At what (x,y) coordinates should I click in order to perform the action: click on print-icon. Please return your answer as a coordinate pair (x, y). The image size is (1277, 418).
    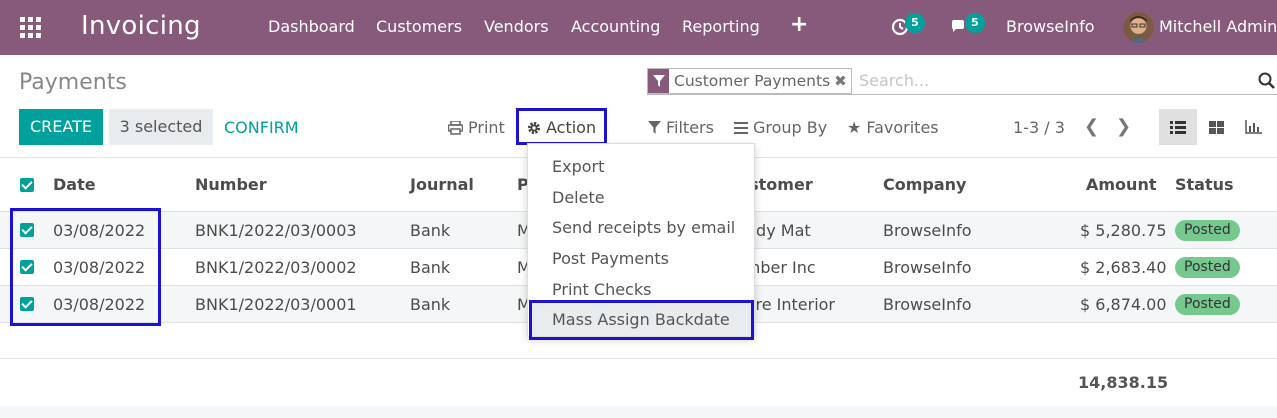
    Looking at the image, I should click on (455, 127).